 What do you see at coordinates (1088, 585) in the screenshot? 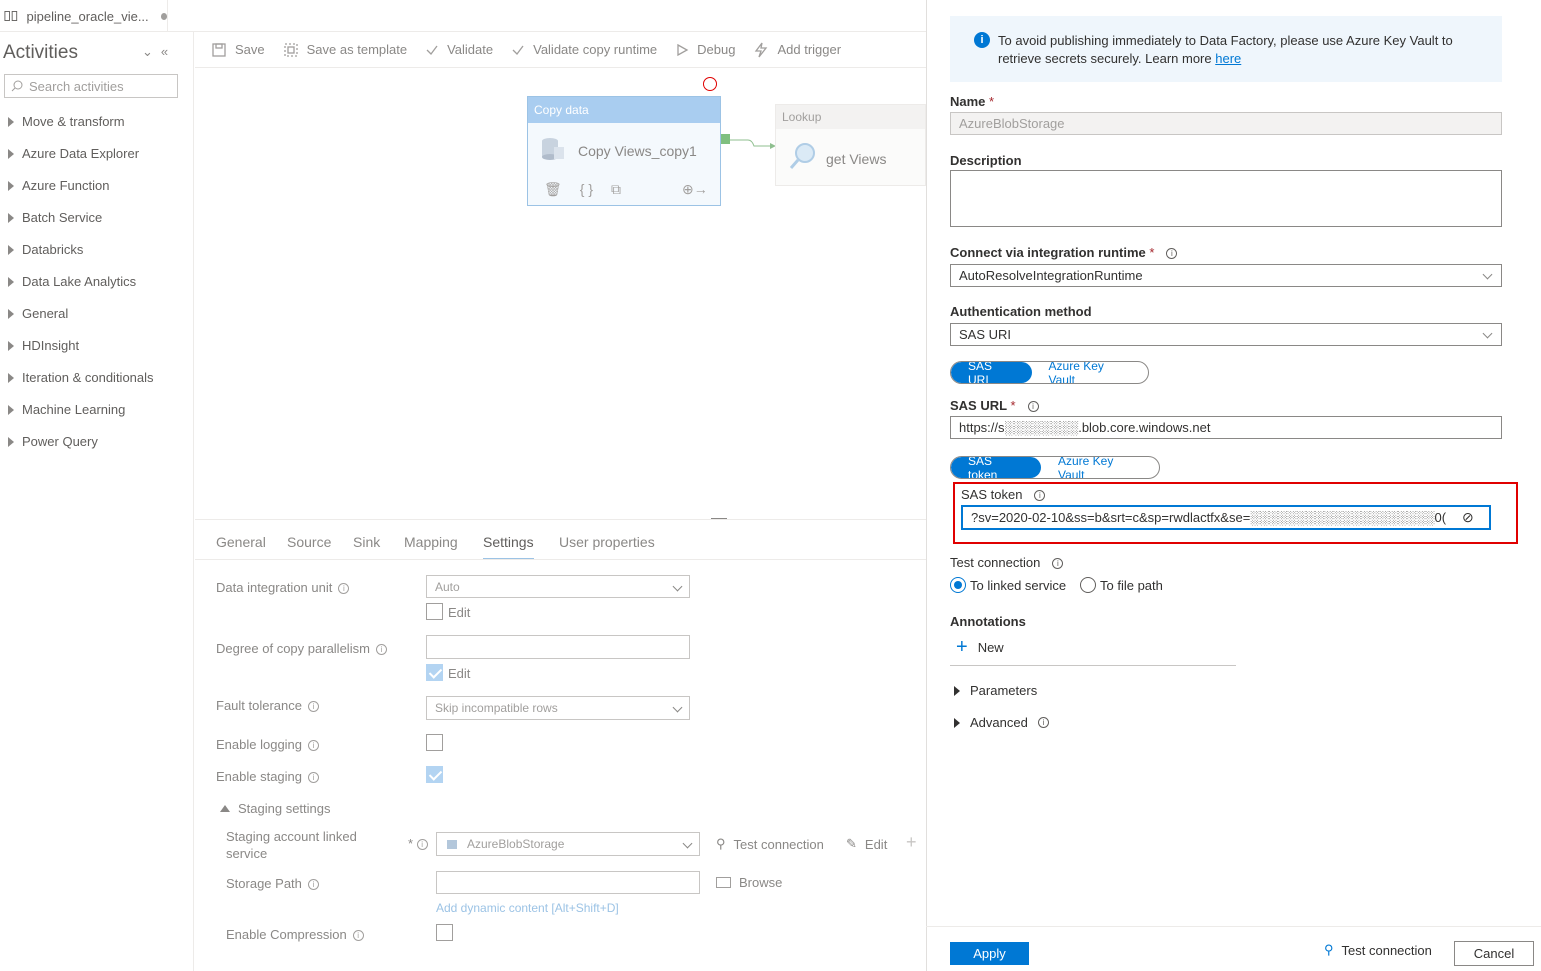
I see `radio-file-path` at bounding box center [1088, 585].